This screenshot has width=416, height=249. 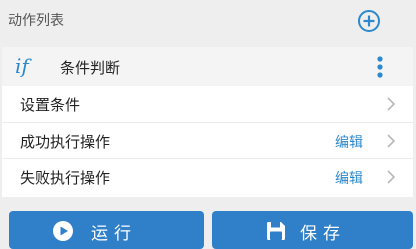 I want to click on row-label: 设置条件, so click(x=50, y=105).